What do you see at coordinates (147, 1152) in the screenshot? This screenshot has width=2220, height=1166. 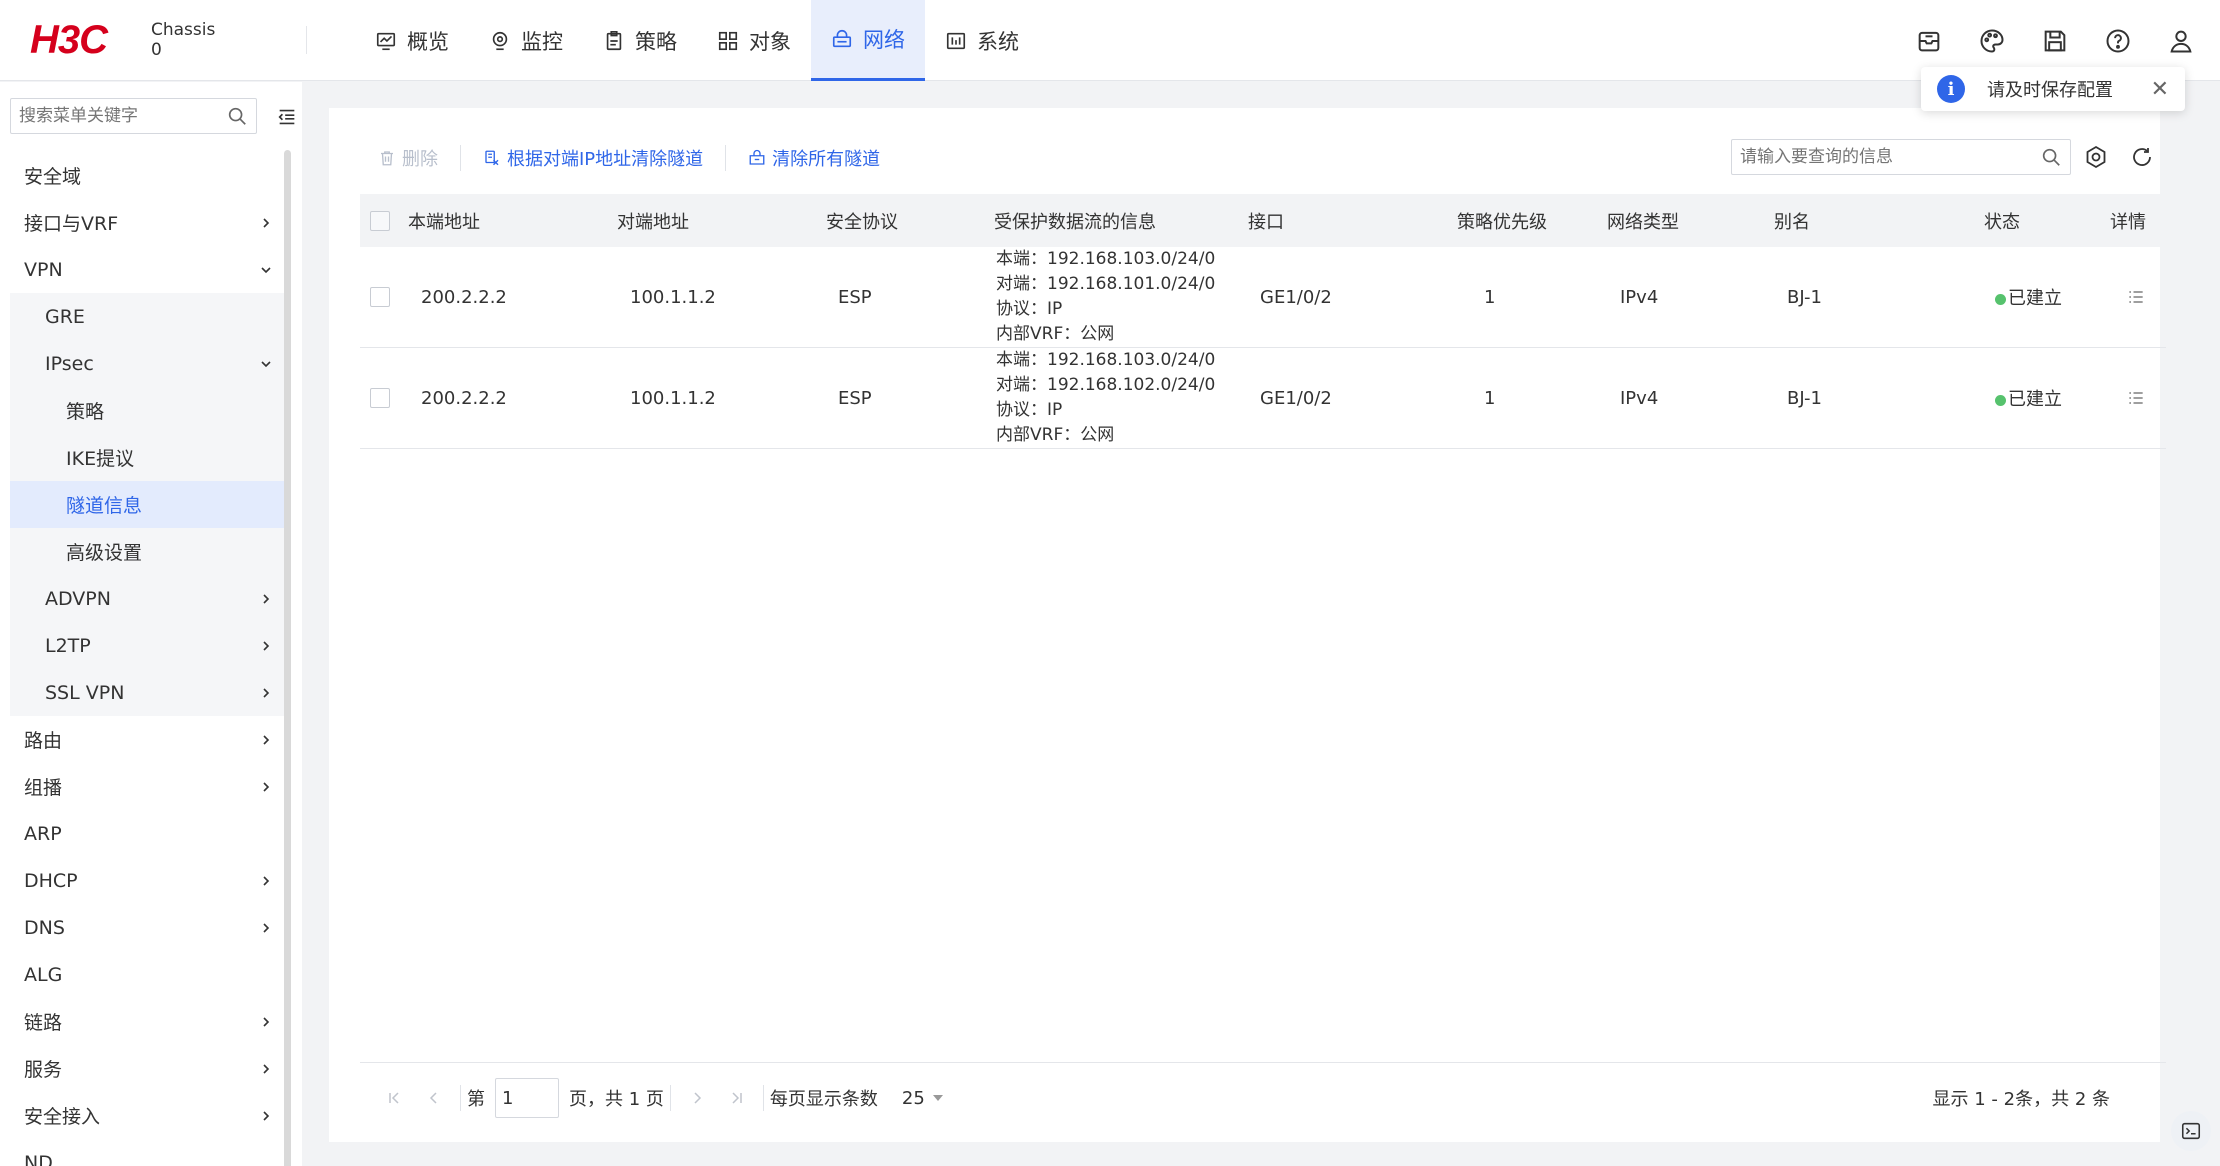 I see `sidebar-item: ND` at bounding box center [147, 1152].